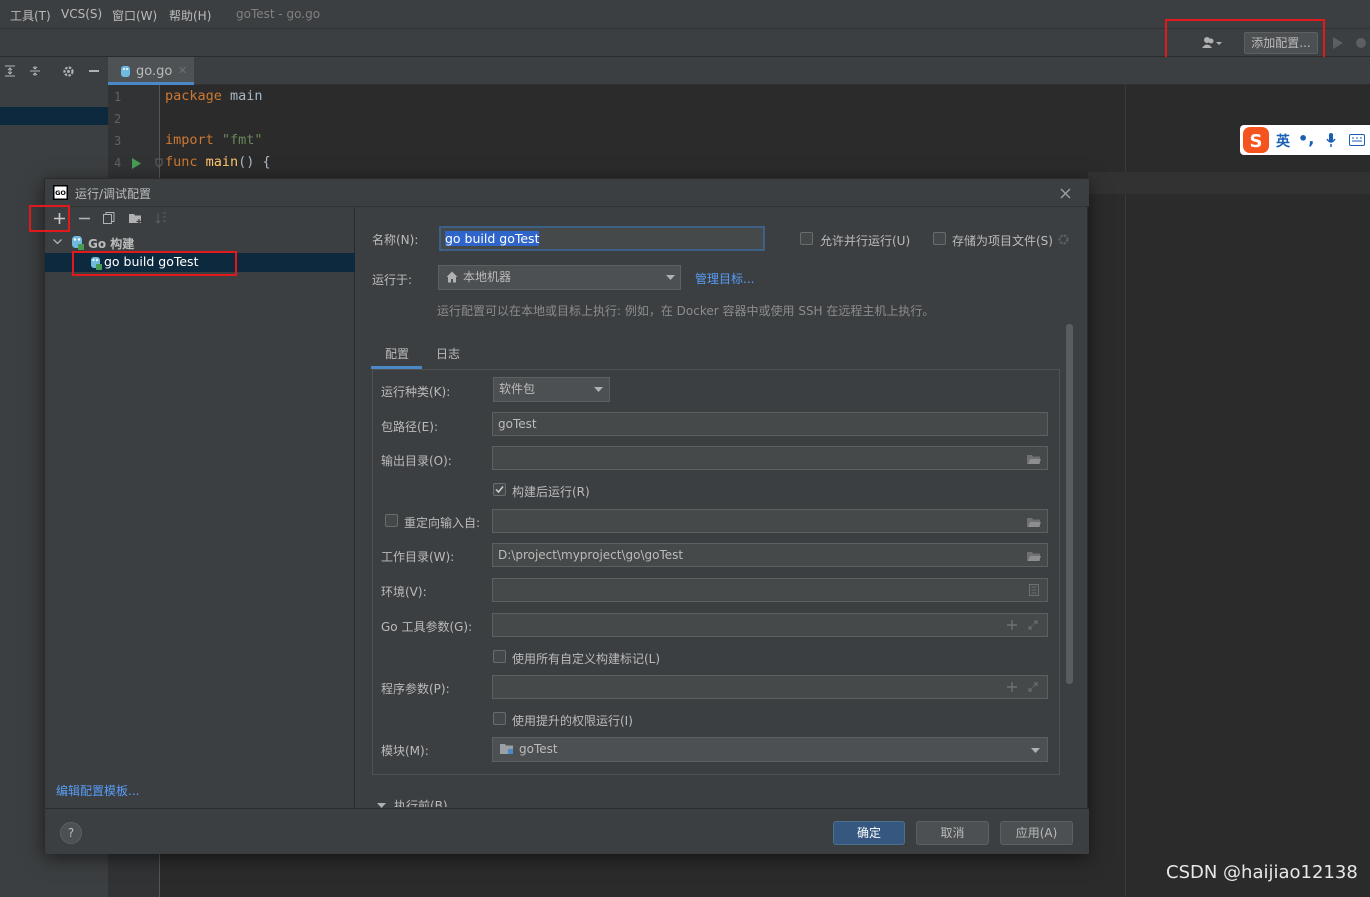 The image size is (1370, 897). What do you see at coordinates (1256, 140) in the screenshot?
I see `sogou-logo-icon: S` at bounding box center [1256, 140].